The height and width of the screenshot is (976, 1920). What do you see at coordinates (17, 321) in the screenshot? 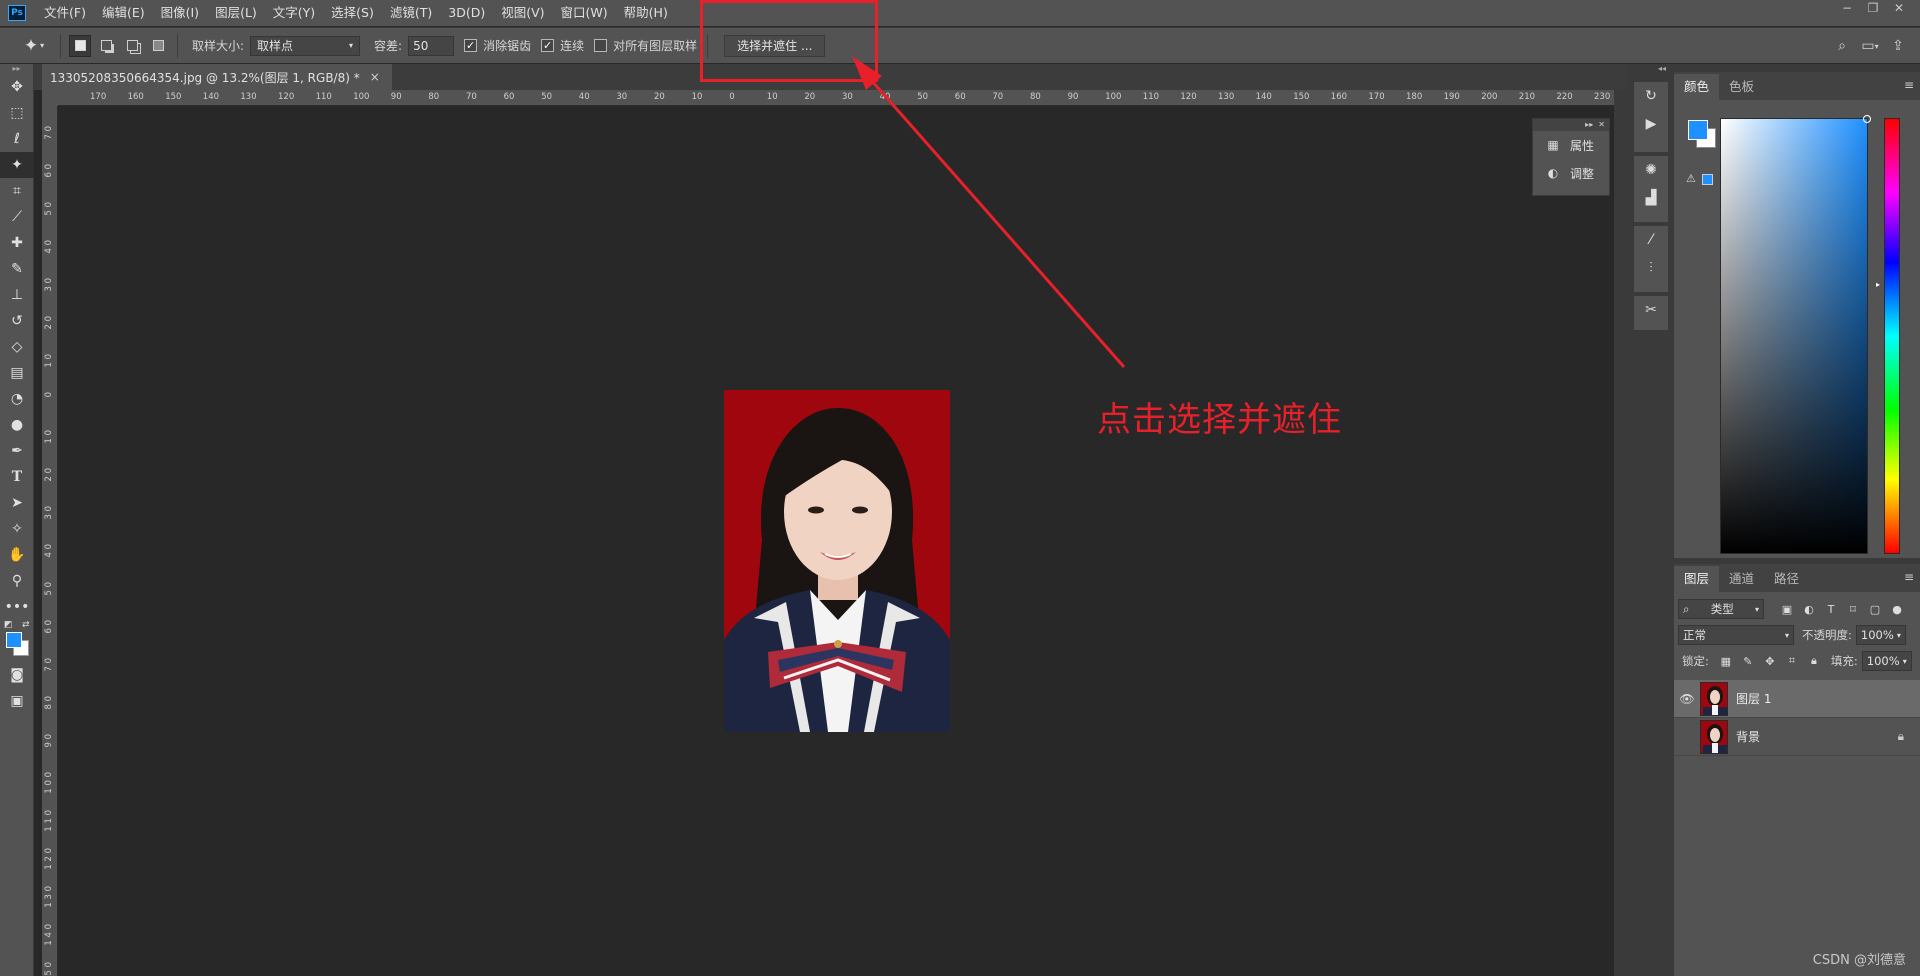
I see `history-brush-tool-icon: ↺` at bounding box center [17, 321].